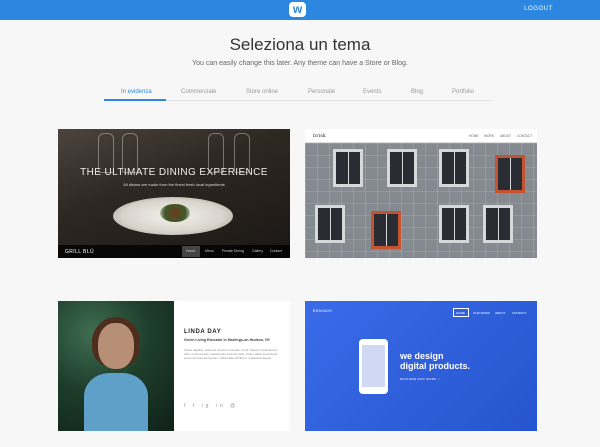 Image resolution: width=600 pixels, height=447 pixels. I want to click on preview-nav-item: Home, so click(191, 251).